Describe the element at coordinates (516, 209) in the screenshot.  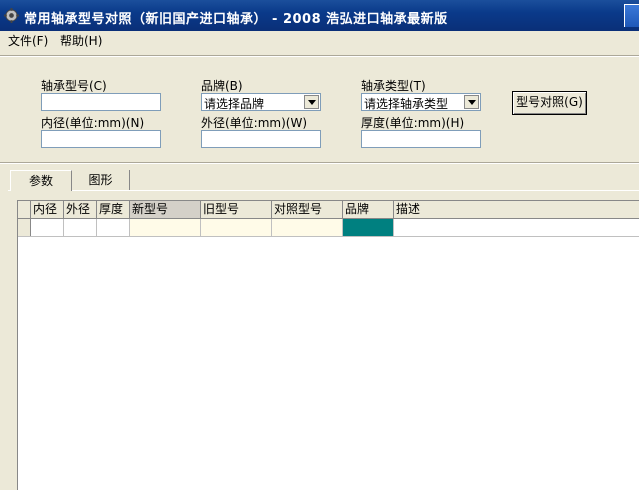
I see `col-header-description: 描述` at that location.